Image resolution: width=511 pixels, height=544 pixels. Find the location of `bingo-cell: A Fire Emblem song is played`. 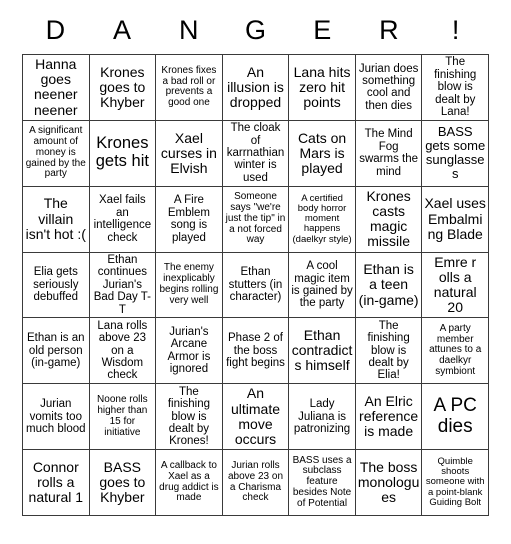

bingo-cell: A Fire Emblem song is played is located at coordinates (189, 219).